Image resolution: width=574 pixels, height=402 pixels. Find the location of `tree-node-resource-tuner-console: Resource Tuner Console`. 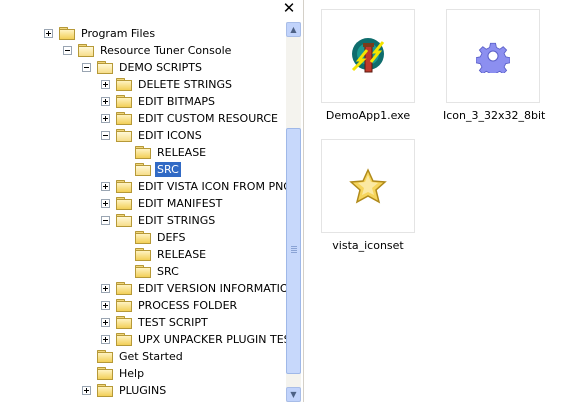

tree-node-resource-tuner-console: Resource Tuner Console is located at coordinates (148, 50).